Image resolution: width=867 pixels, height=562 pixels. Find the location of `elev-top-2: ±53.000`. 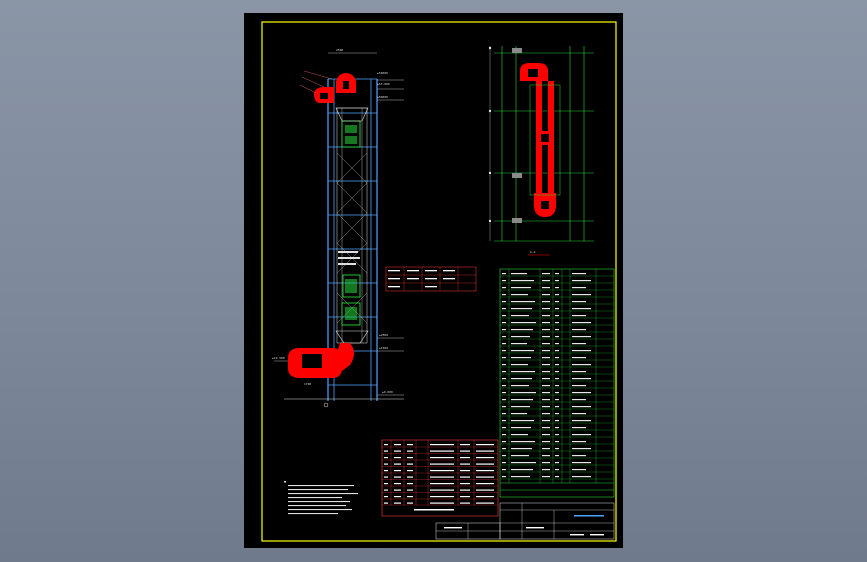

elev-top-2: ±53.000 is located at coordinates (383, 84).